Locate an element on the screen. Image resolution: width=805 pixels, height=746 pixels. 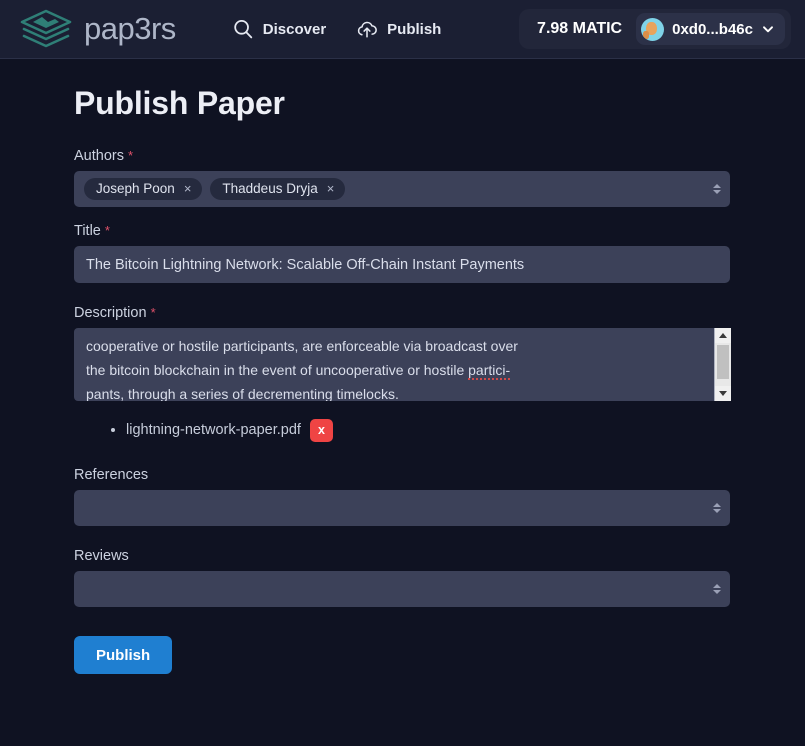
reviews-multiselect is located at coordinates (402, 589).